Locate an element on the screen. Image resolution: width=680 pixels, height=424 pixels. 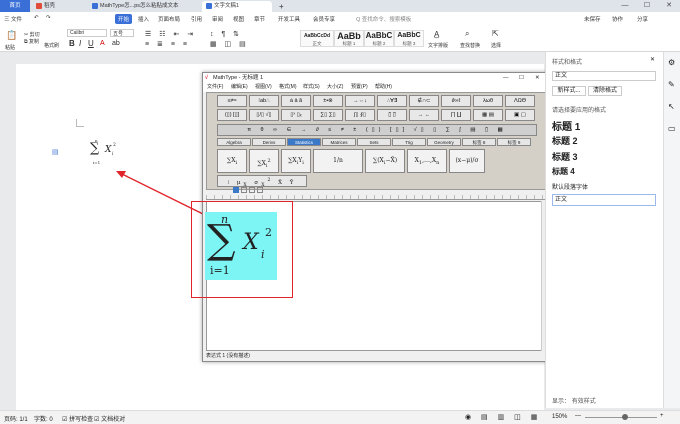
size-tabs is located at coordinates (258, 190).